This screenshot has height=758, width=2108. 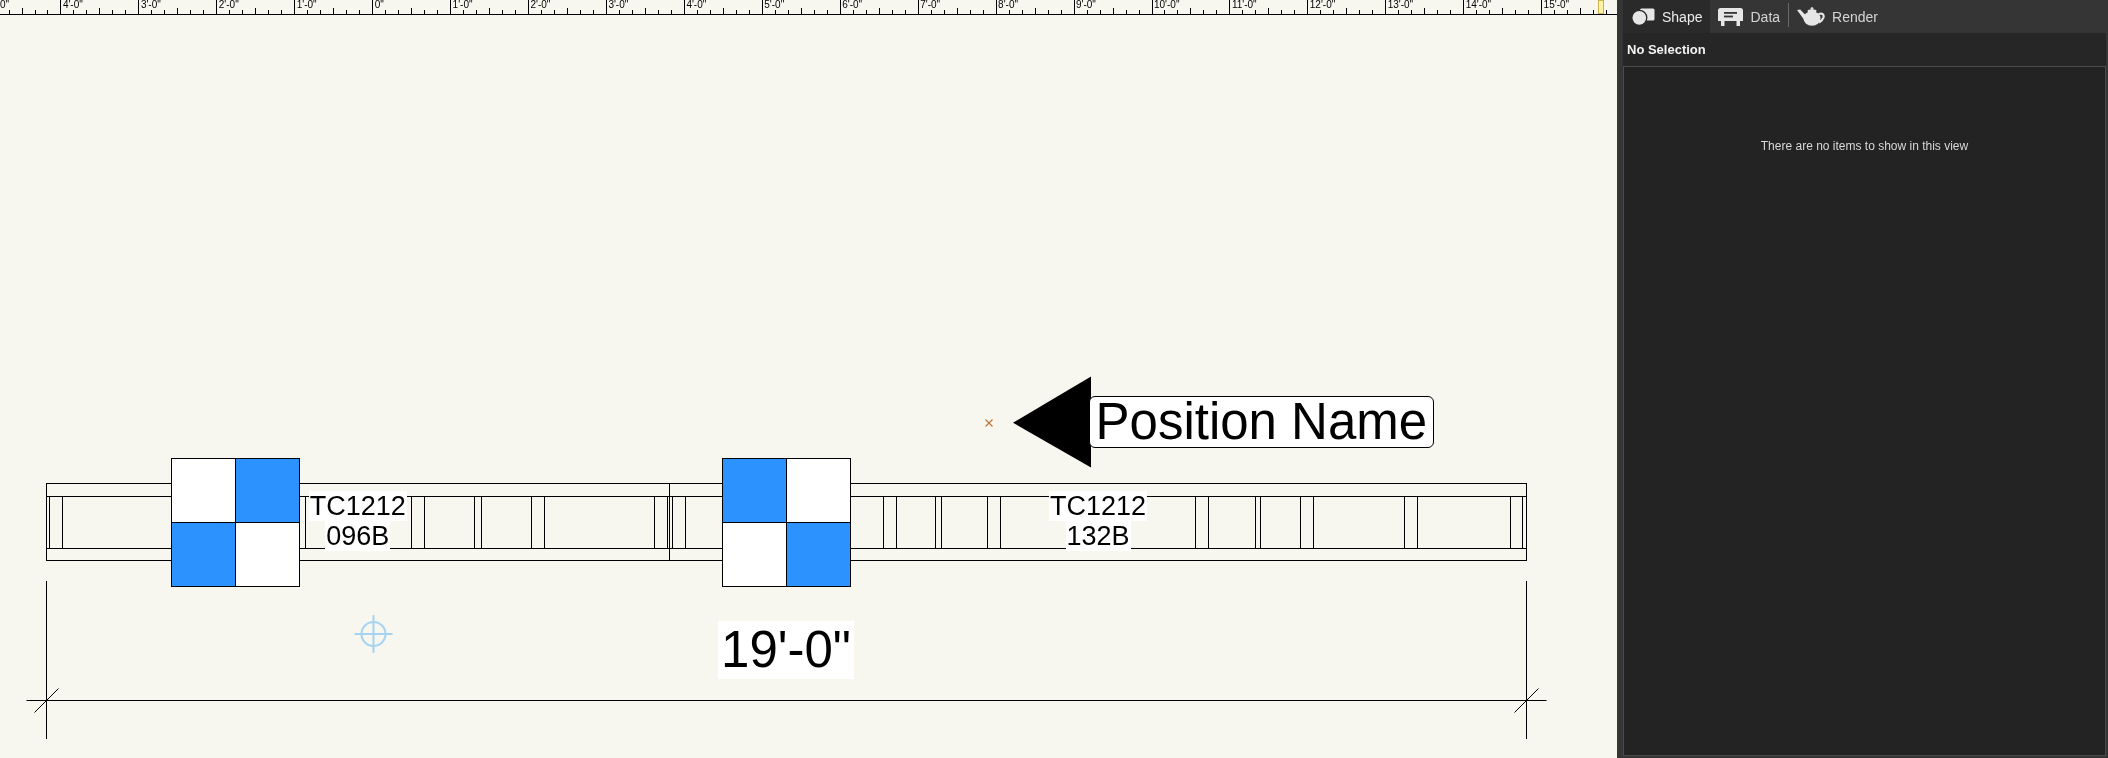 I want to click on ruler-label: 5'-0", so click(x=774, y=5).